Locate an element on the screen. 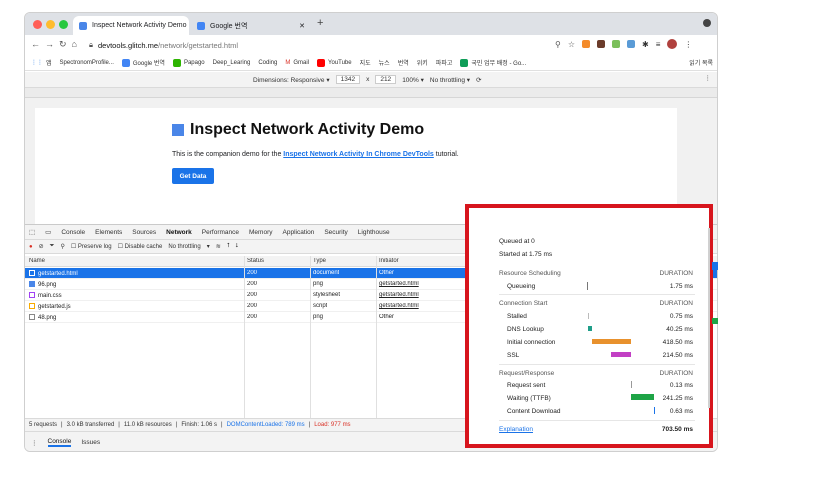  kebab-menu-icon: ⋮ is located at coordinates (688, 44).